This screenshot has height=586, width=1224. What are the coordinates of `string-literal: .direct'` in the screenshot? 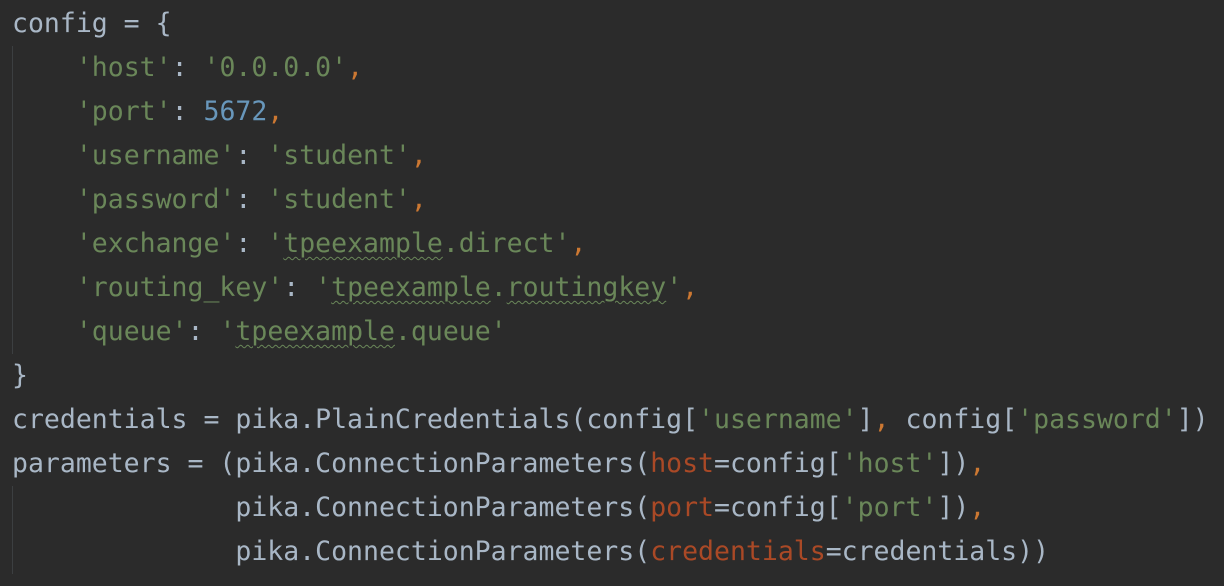 It's located at (506, 243).